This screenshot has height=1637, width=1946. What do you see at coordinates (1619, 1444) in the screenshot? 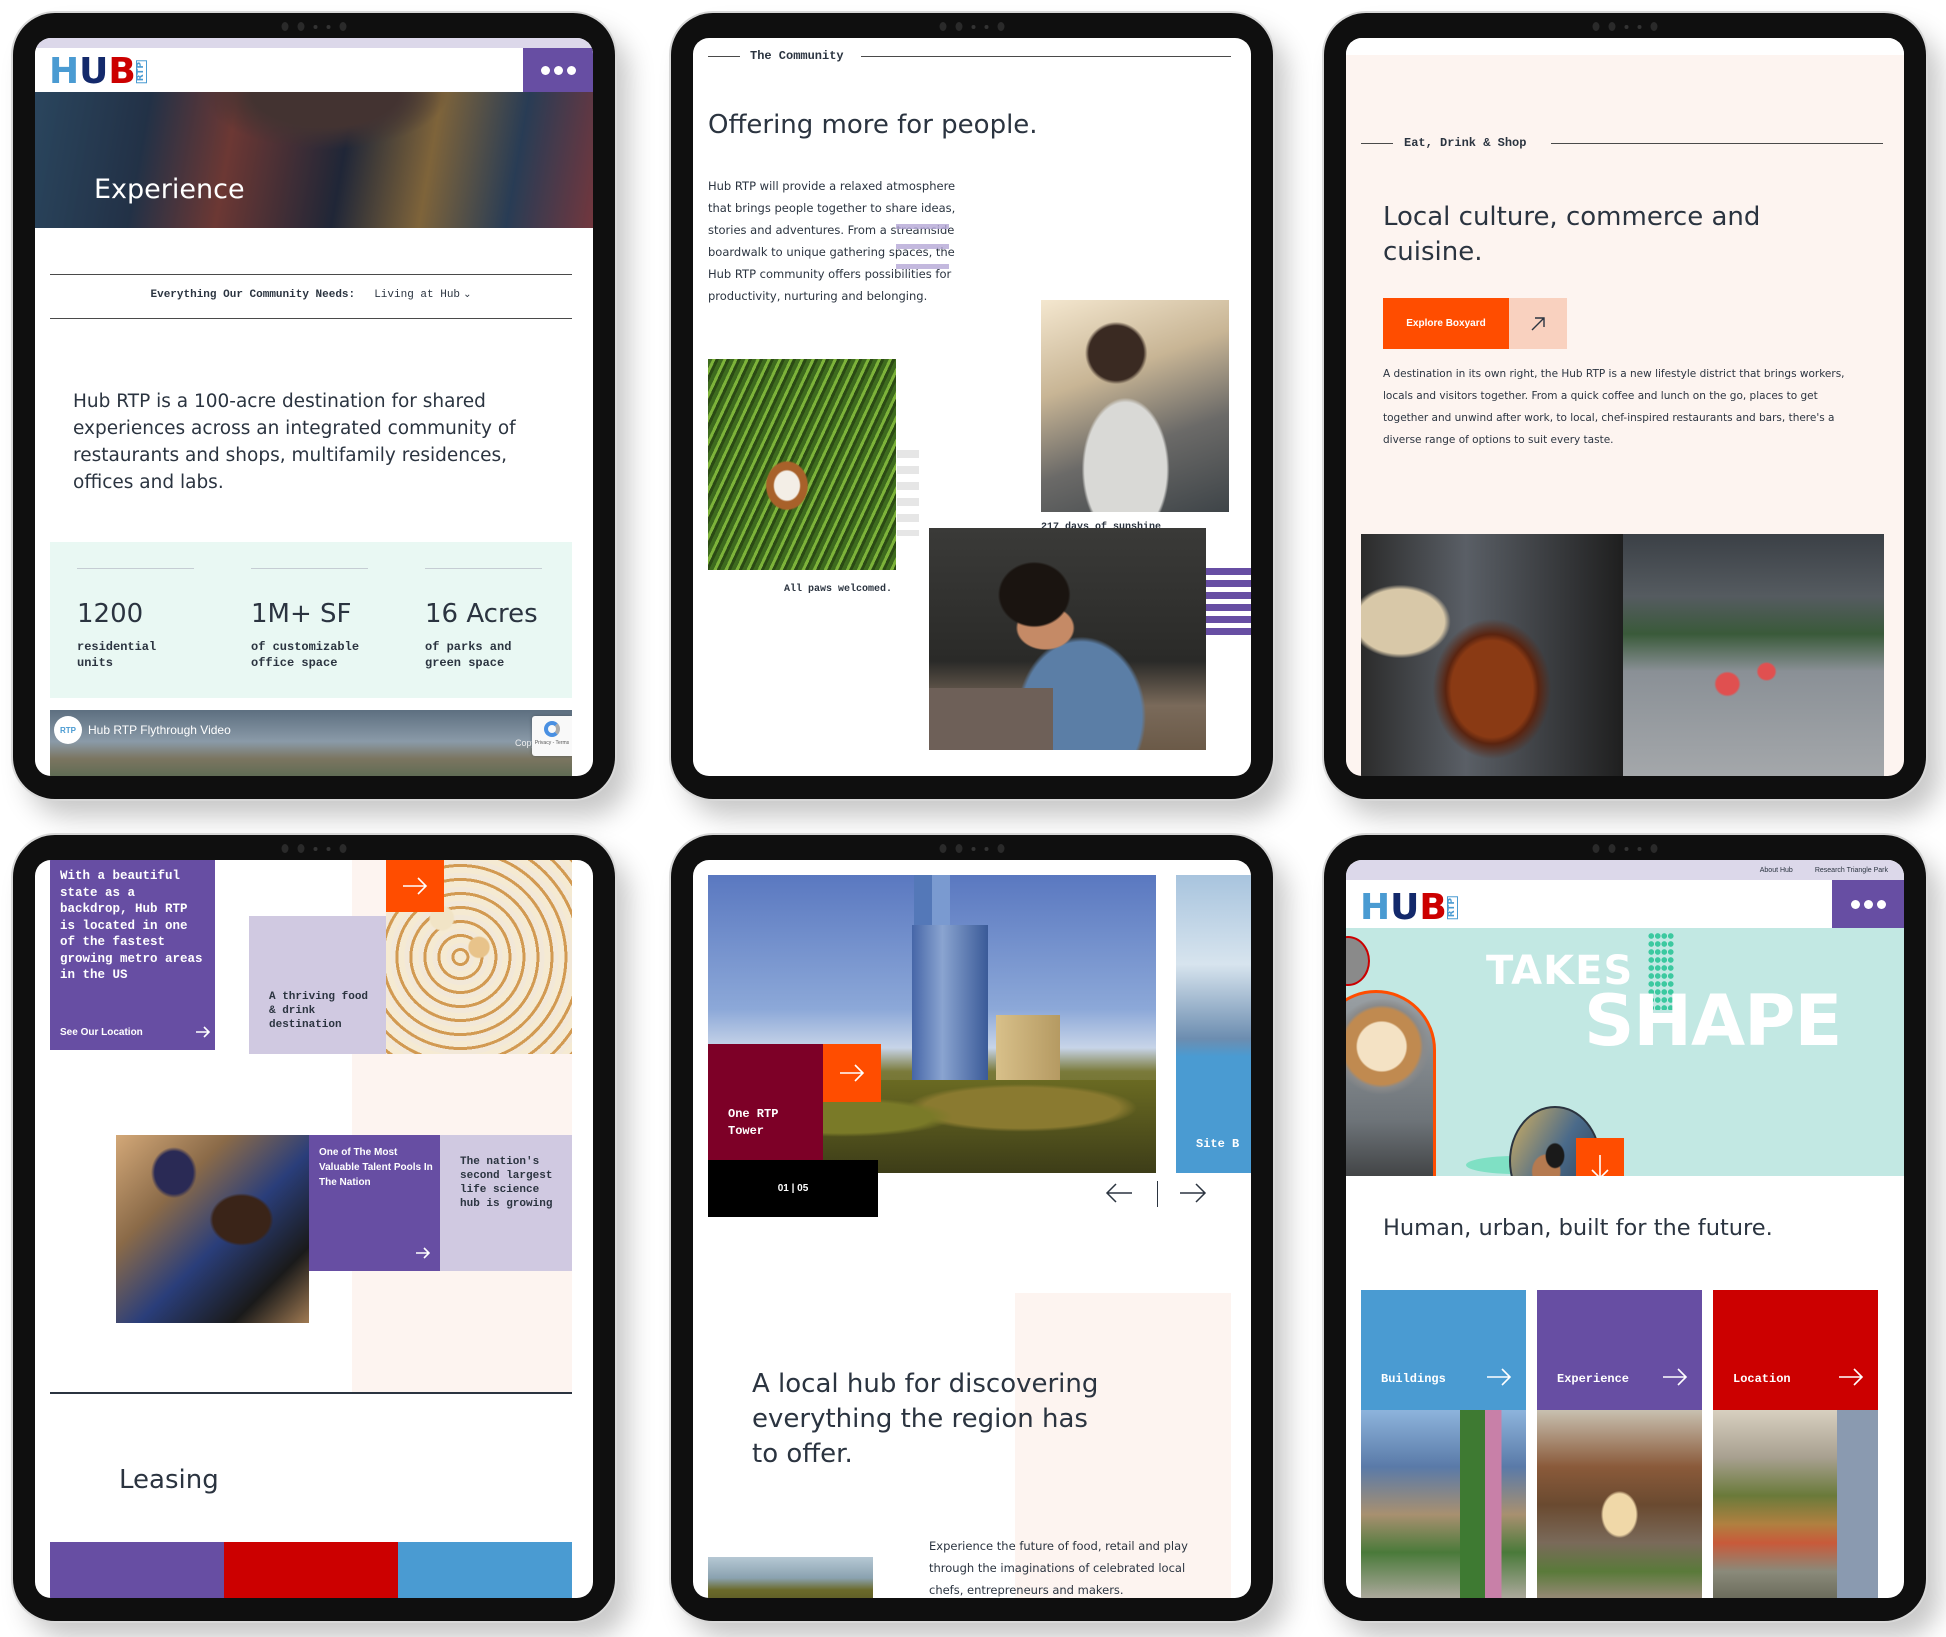
I see `nav-card-experience: Experience` at bounding box center [1619, 1444].